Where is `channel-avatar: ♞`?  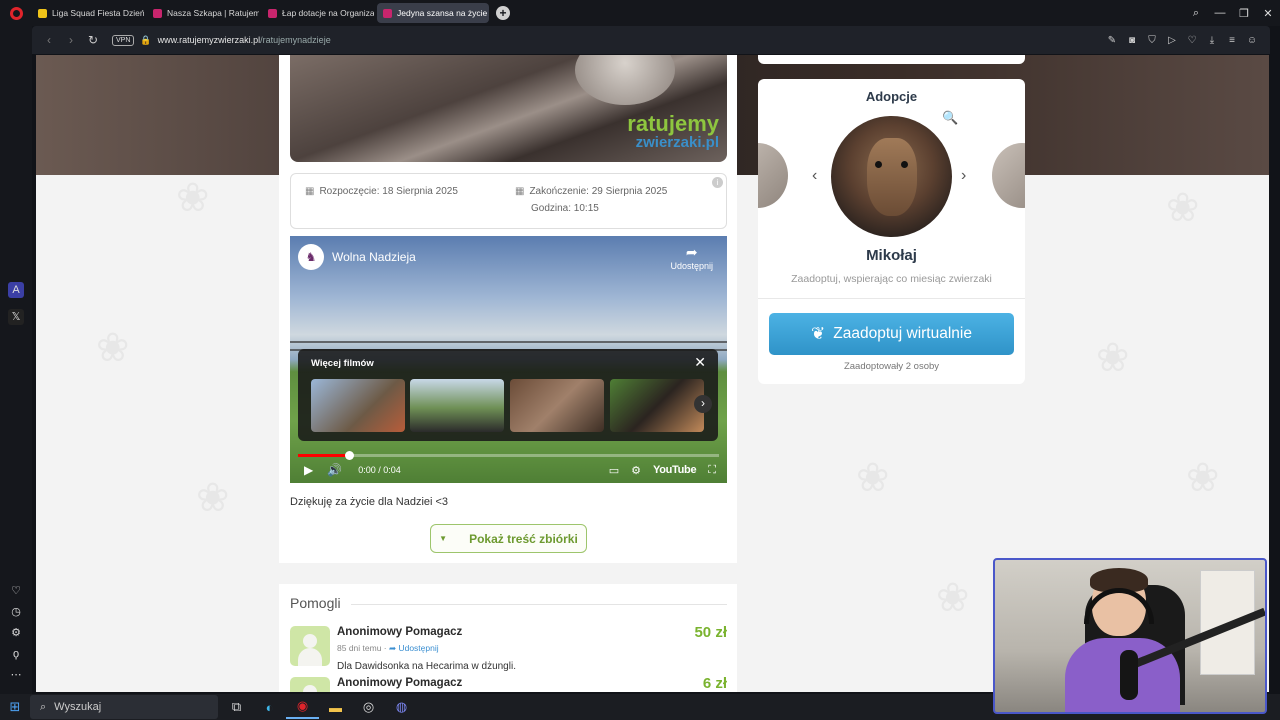 channel-avatar: ♞ is located at coordinates (311, 257).